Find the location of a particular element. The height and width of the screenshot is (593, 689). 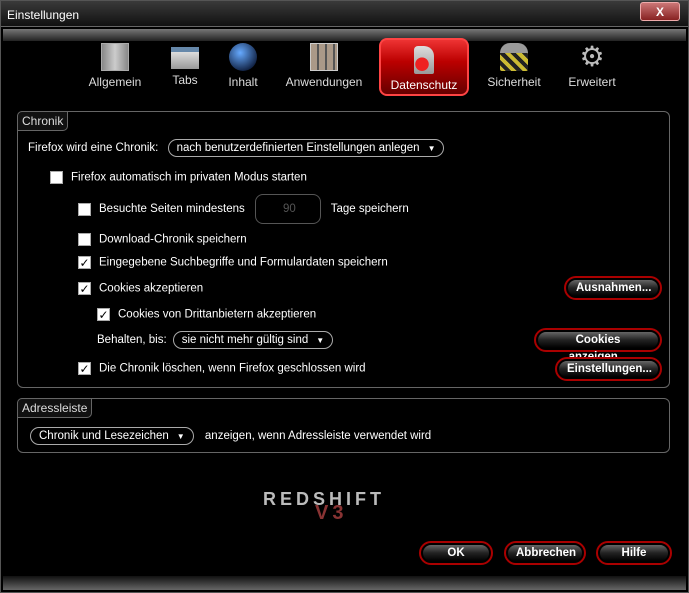

tab-label: Datenschutz is located at coordinates (424, 85).